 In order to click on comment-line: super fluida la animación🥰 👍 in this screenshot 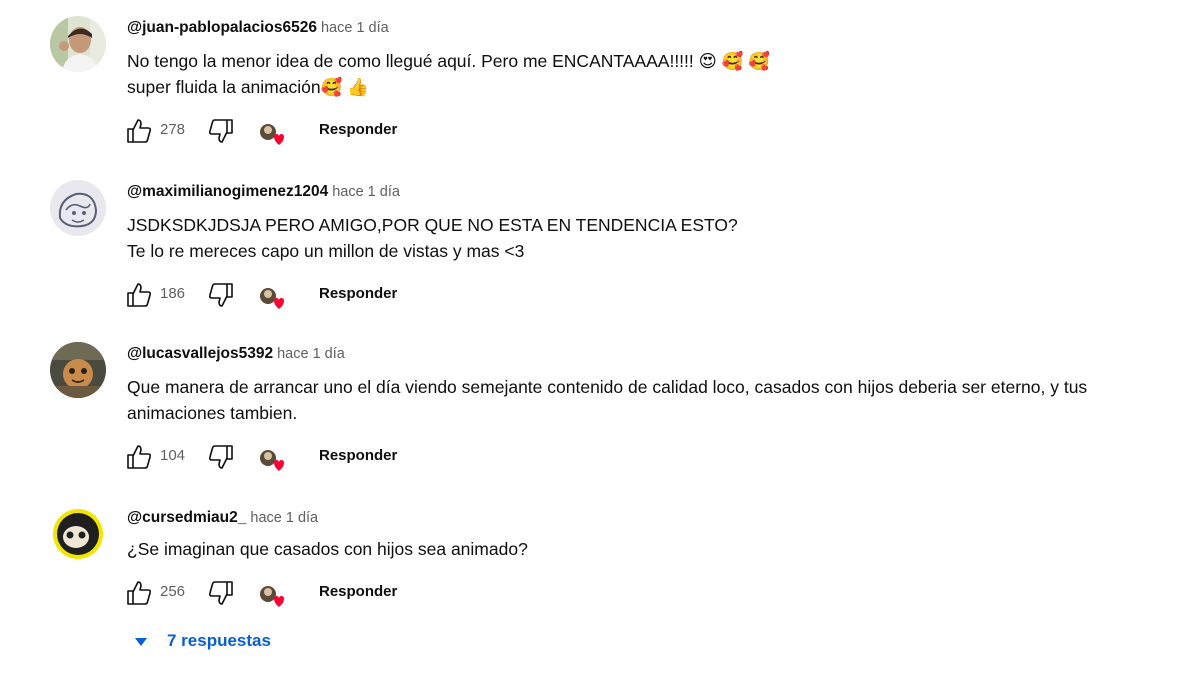, I will do `click(248, 87)`.